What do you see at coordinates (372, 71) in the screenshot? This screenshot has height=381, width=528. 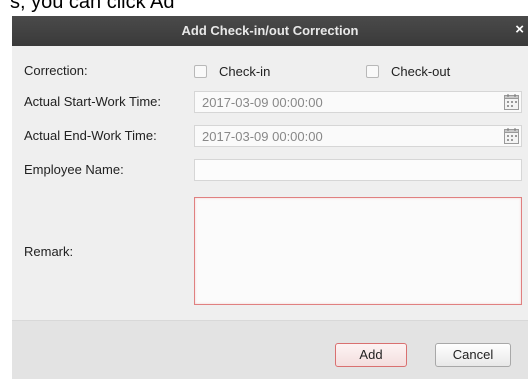 I see `check-out-checkbox` at bounding box center [372, 71].